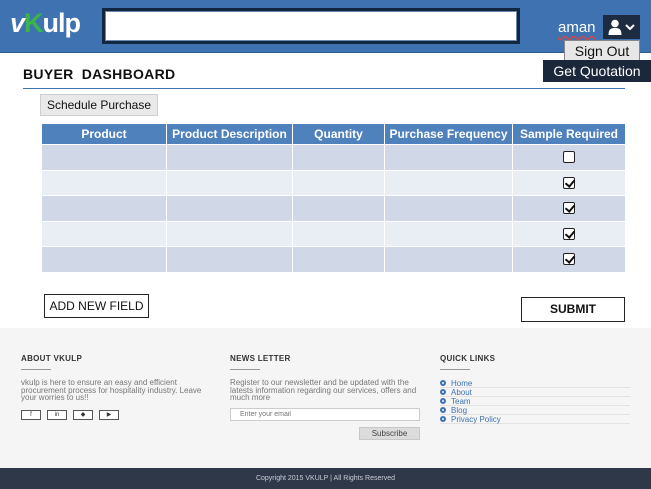  What do you see at coordinates (573, 309) in the screenshot?
I see `submit-button: SUBMIT` at bounding box center [573, 309].